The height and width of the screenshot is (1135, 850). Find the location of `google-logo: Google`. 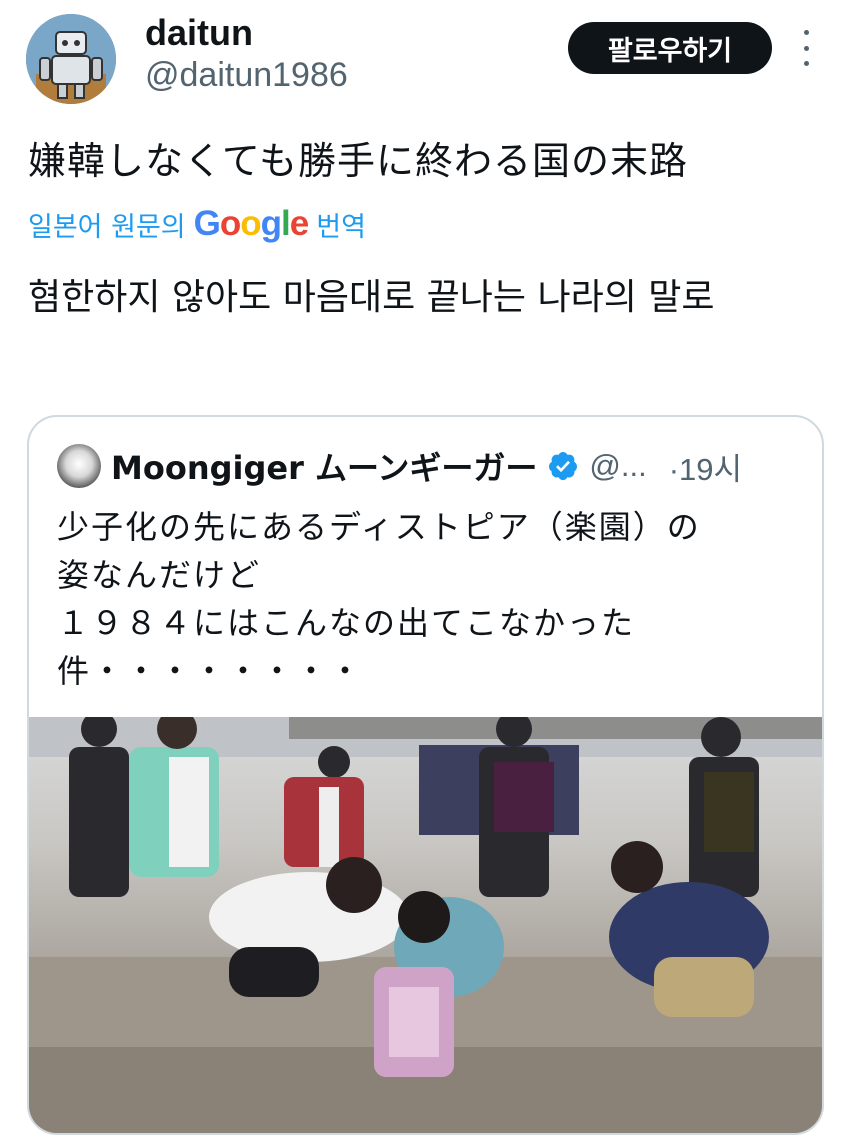

google-logo: Google is located at coordinates (251, 223).